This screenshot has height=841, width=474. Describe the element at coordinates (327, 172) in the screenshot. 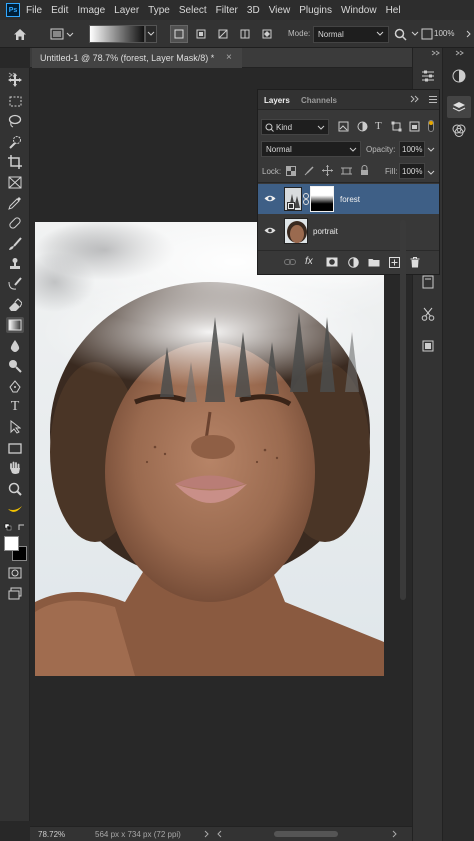

I see `lock-position-icon` at that location.